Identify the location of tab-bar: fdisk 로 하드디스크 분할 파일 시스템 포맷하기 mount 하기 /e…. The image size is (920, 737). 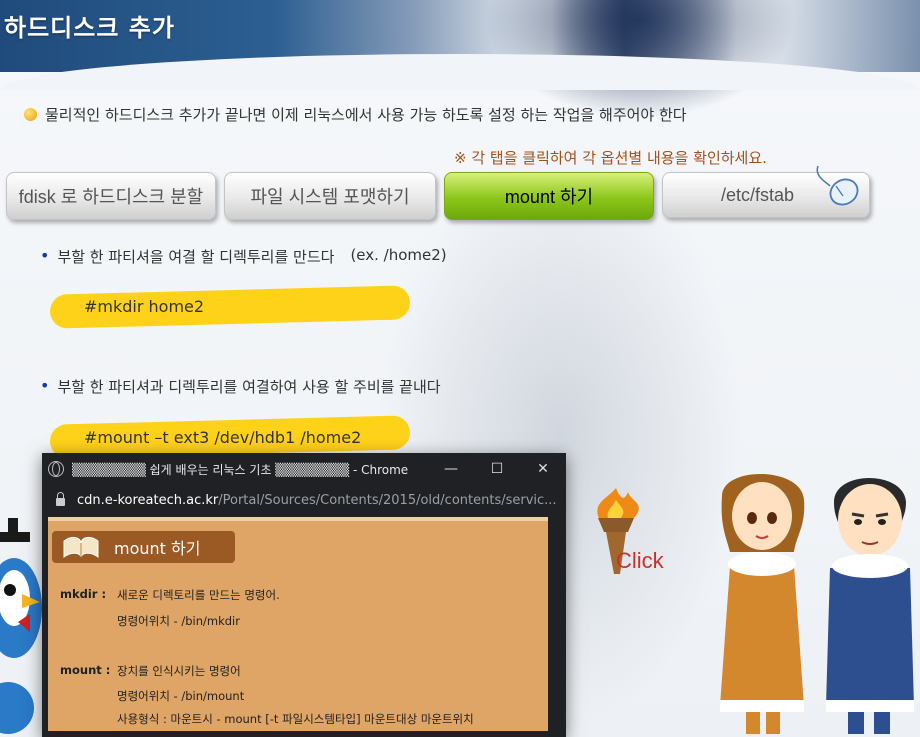
(438, 196).